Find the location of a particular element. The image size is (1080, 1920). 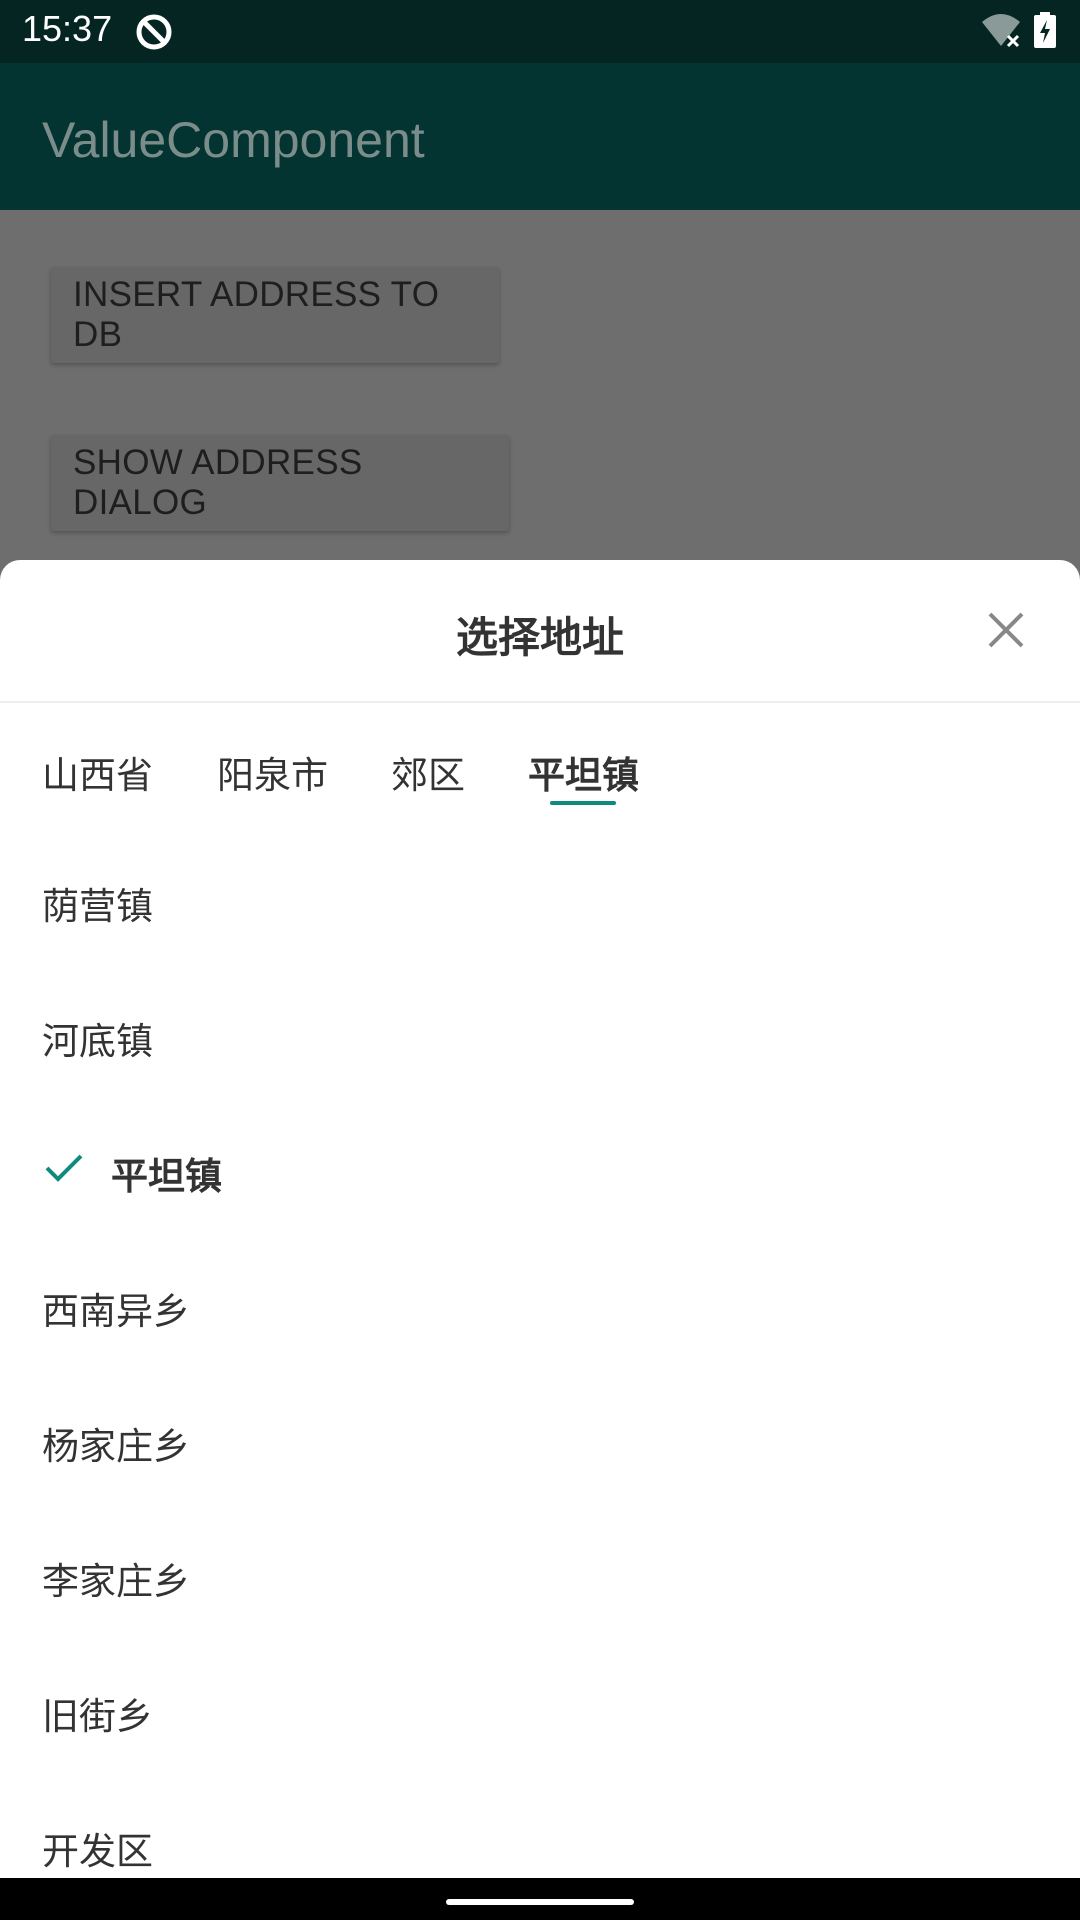

navigation-bar is located at coordinates (540, 1899).